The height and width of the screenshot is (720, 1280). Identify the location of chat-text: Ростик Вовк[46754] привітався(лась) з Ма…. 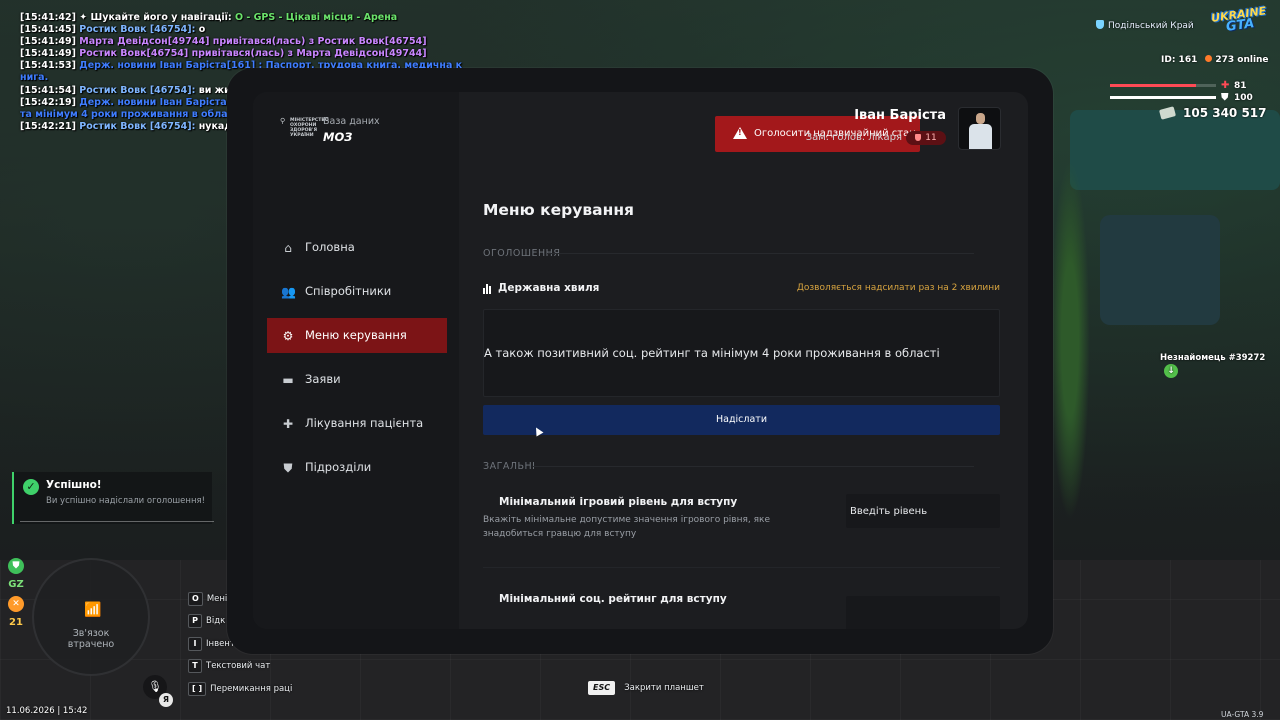
(251, 54).